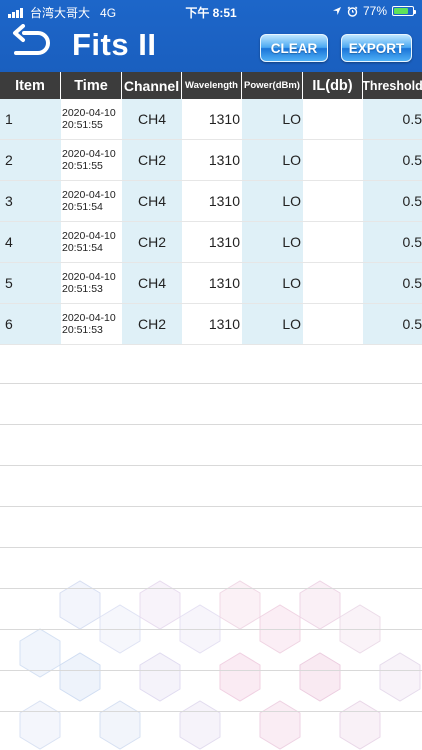 The width and height of the screenshot is (422, 750). What do you see at coordinates (392, 85) in the screenshot?
I see `column-header-threshold: Threshold` at bounding box center [392, 85].